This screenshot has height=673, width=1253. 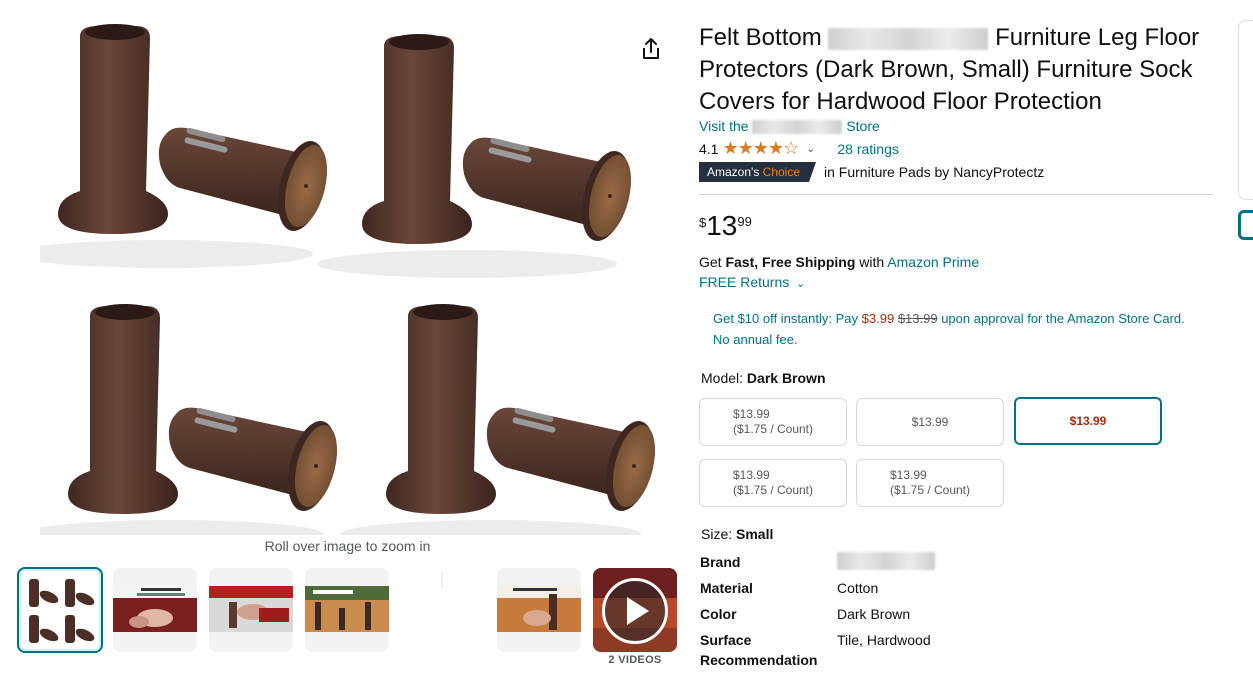 What do you see at coordinates (635, 611) in the screenshot?
I see `play-video-icon` at bounding box center [635, 611].